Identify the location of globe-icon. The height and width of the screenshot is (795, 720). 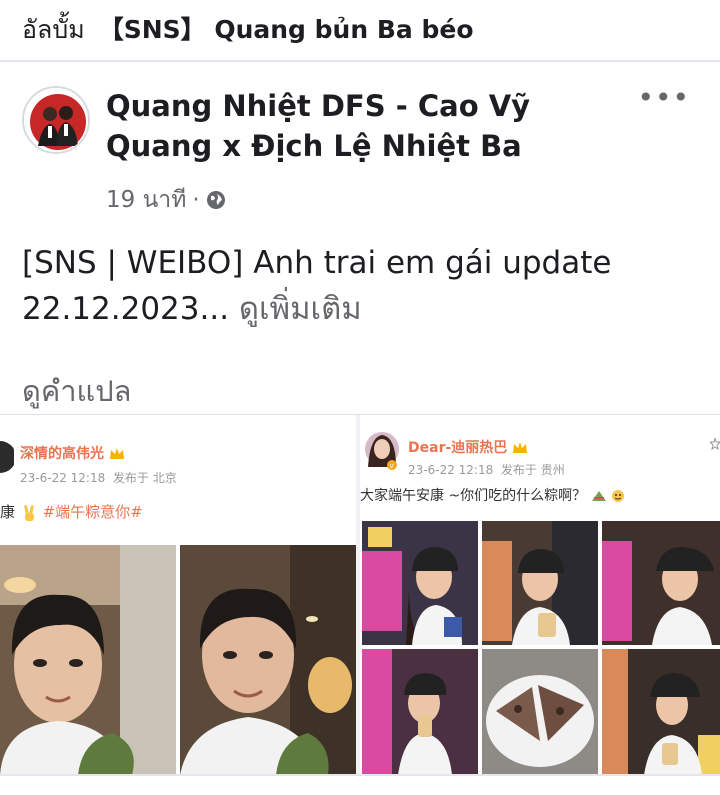
(215, 200).